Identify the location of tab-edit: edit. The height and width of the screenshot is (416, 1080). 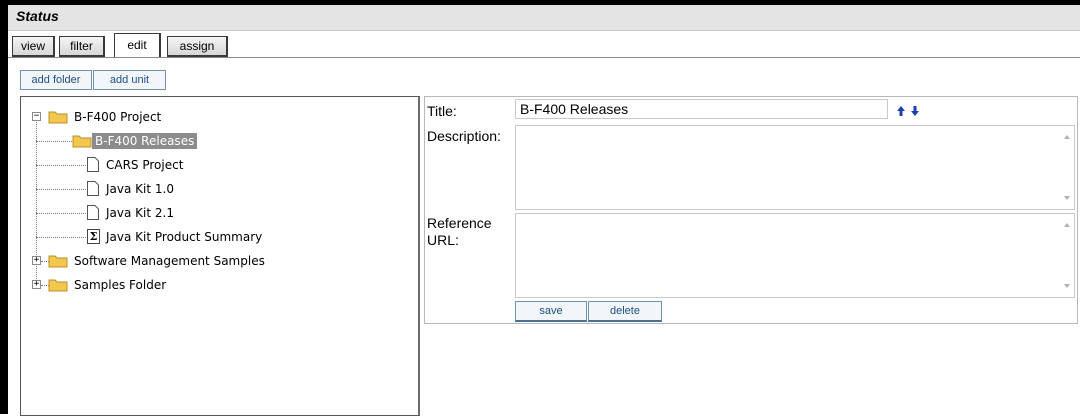
(137, 45).